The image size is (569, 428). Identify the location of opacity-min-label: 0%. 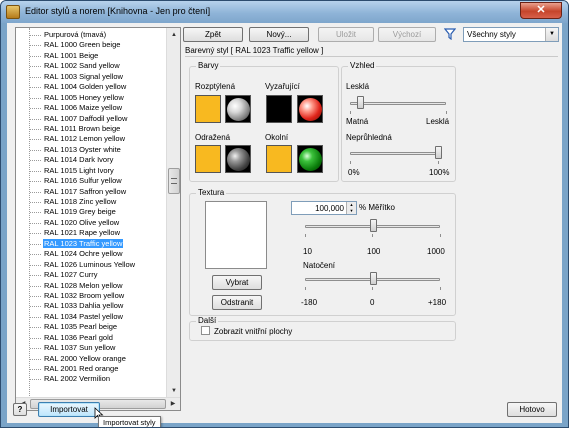
(354, 172).